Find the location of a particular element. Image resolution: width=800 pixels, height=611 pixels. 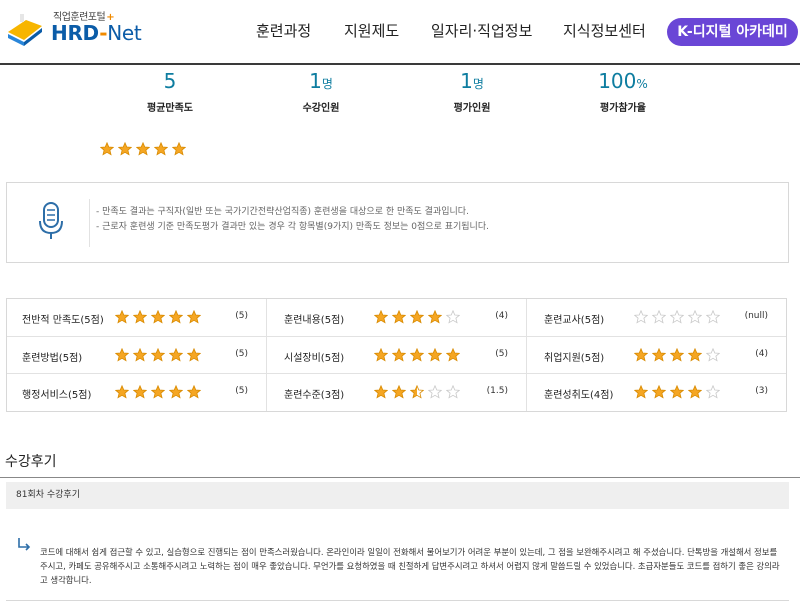

nav-knowledge-center: 지식정보센터 is located at coordinates (604, 30).